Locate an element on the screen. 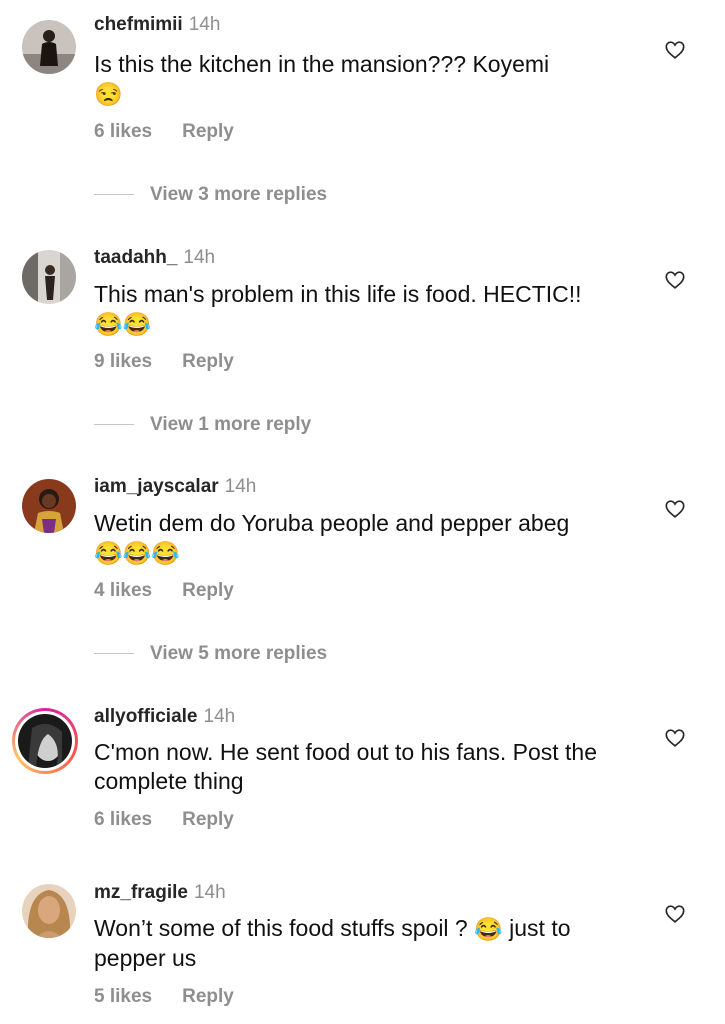  comment-meta: 5 likes Reply is located at coordinates (164, 997).